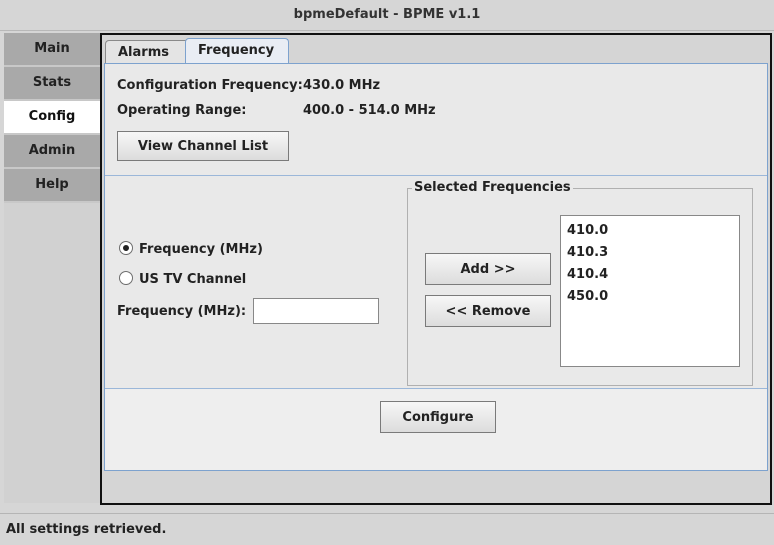  Describe the element at coordinates (492, 187) in the screenshot. I see `selected-frequencies-legend: Selected Frequencies` at that location.